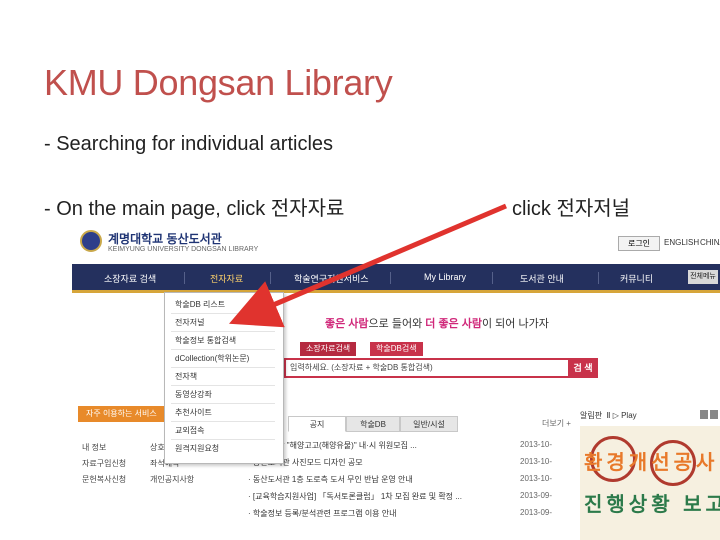  Describe the element at coordinates (650, 483) in the screenshot. I see `renovation-banner: 환경개선공사 진행상황 보고` at that location.